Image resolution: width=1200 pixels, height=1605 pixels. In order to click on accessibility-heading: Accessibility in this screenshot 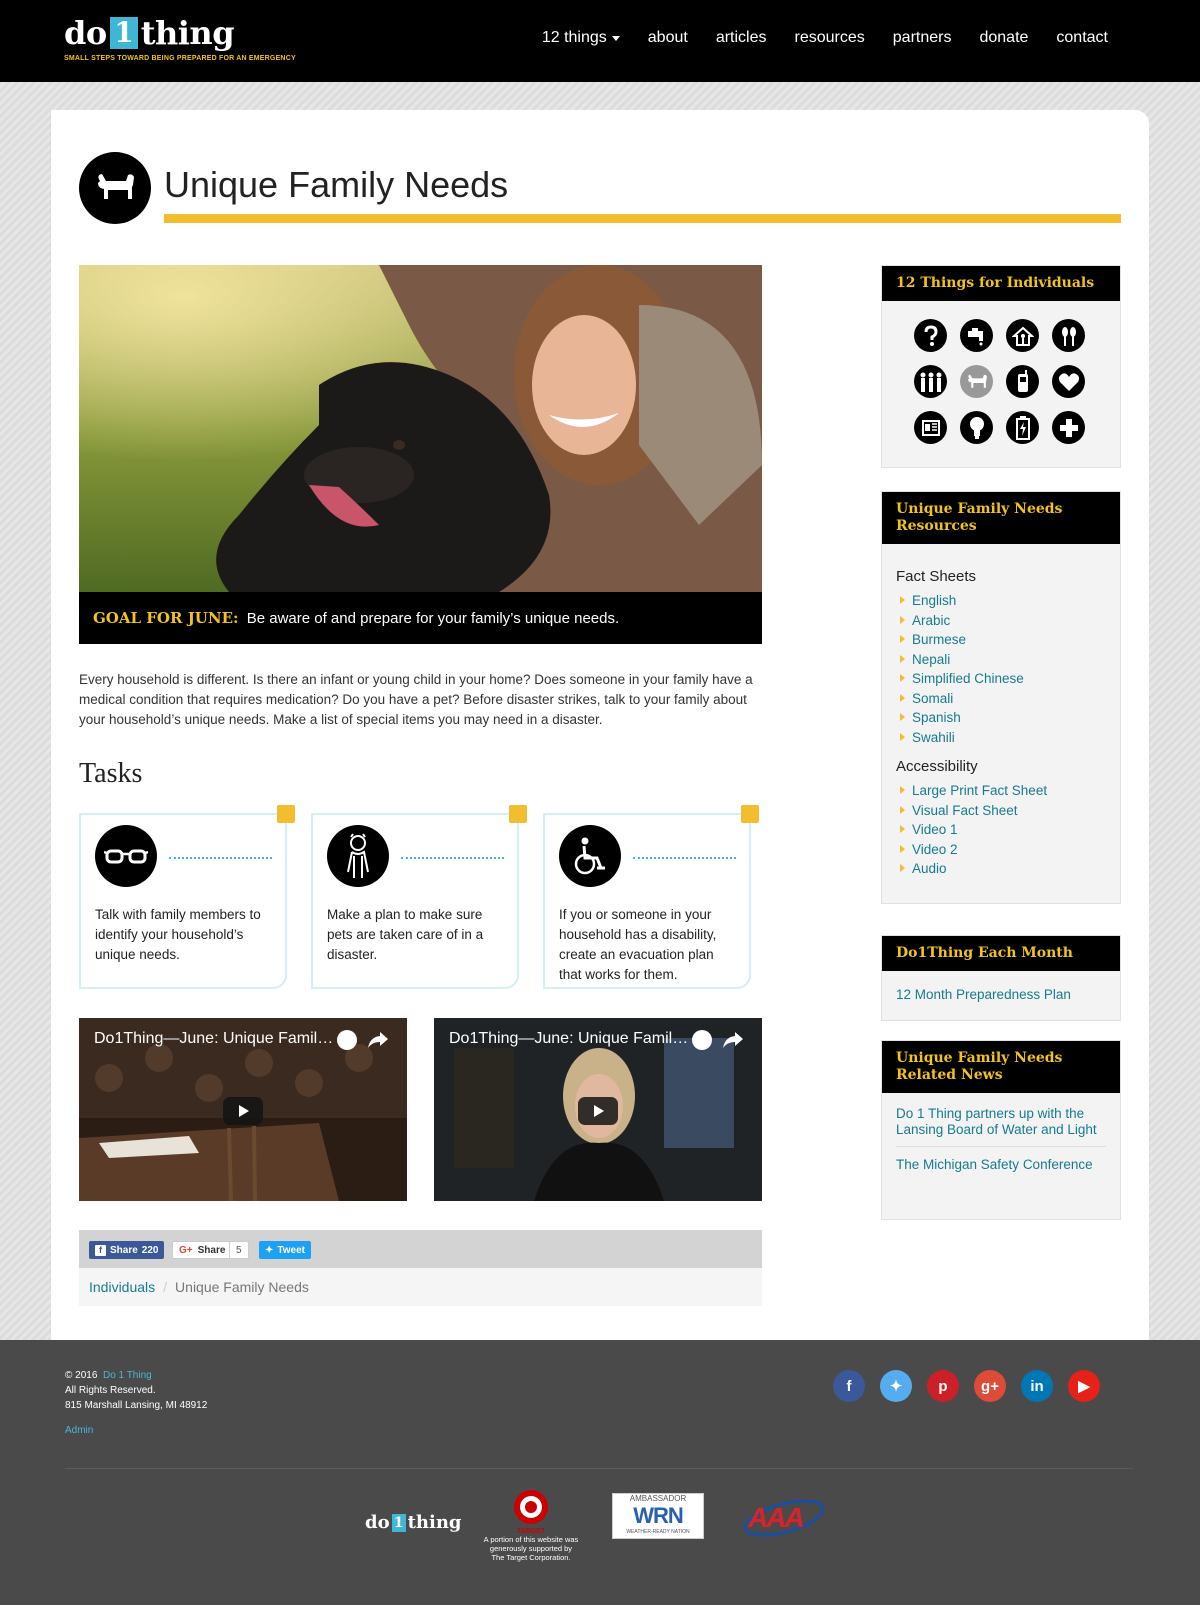, I will do `click(937, 766)`.